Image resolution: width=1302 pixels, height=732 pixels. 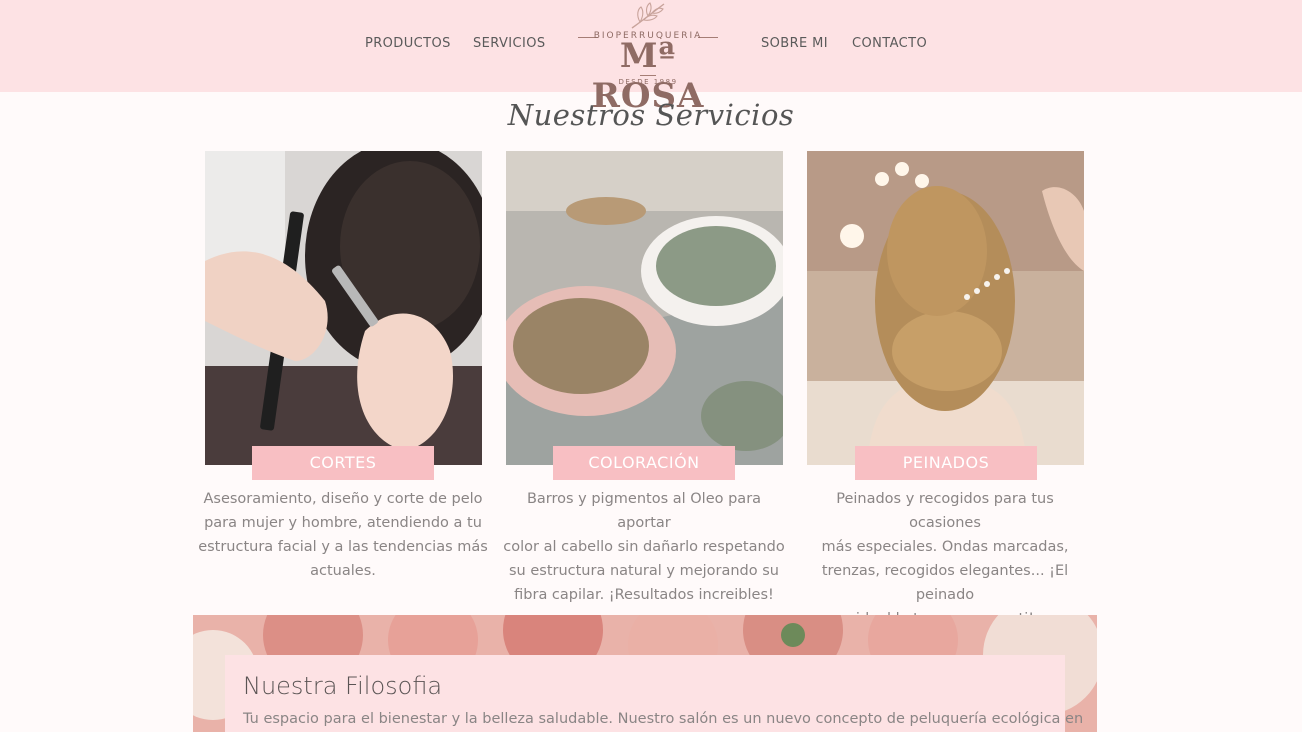 What do you see at coordinates (644, 511) in the screenshot?
I see `text-line: Barros y pigmentos al Oleo para aportar` at bounding box center [644, 511].